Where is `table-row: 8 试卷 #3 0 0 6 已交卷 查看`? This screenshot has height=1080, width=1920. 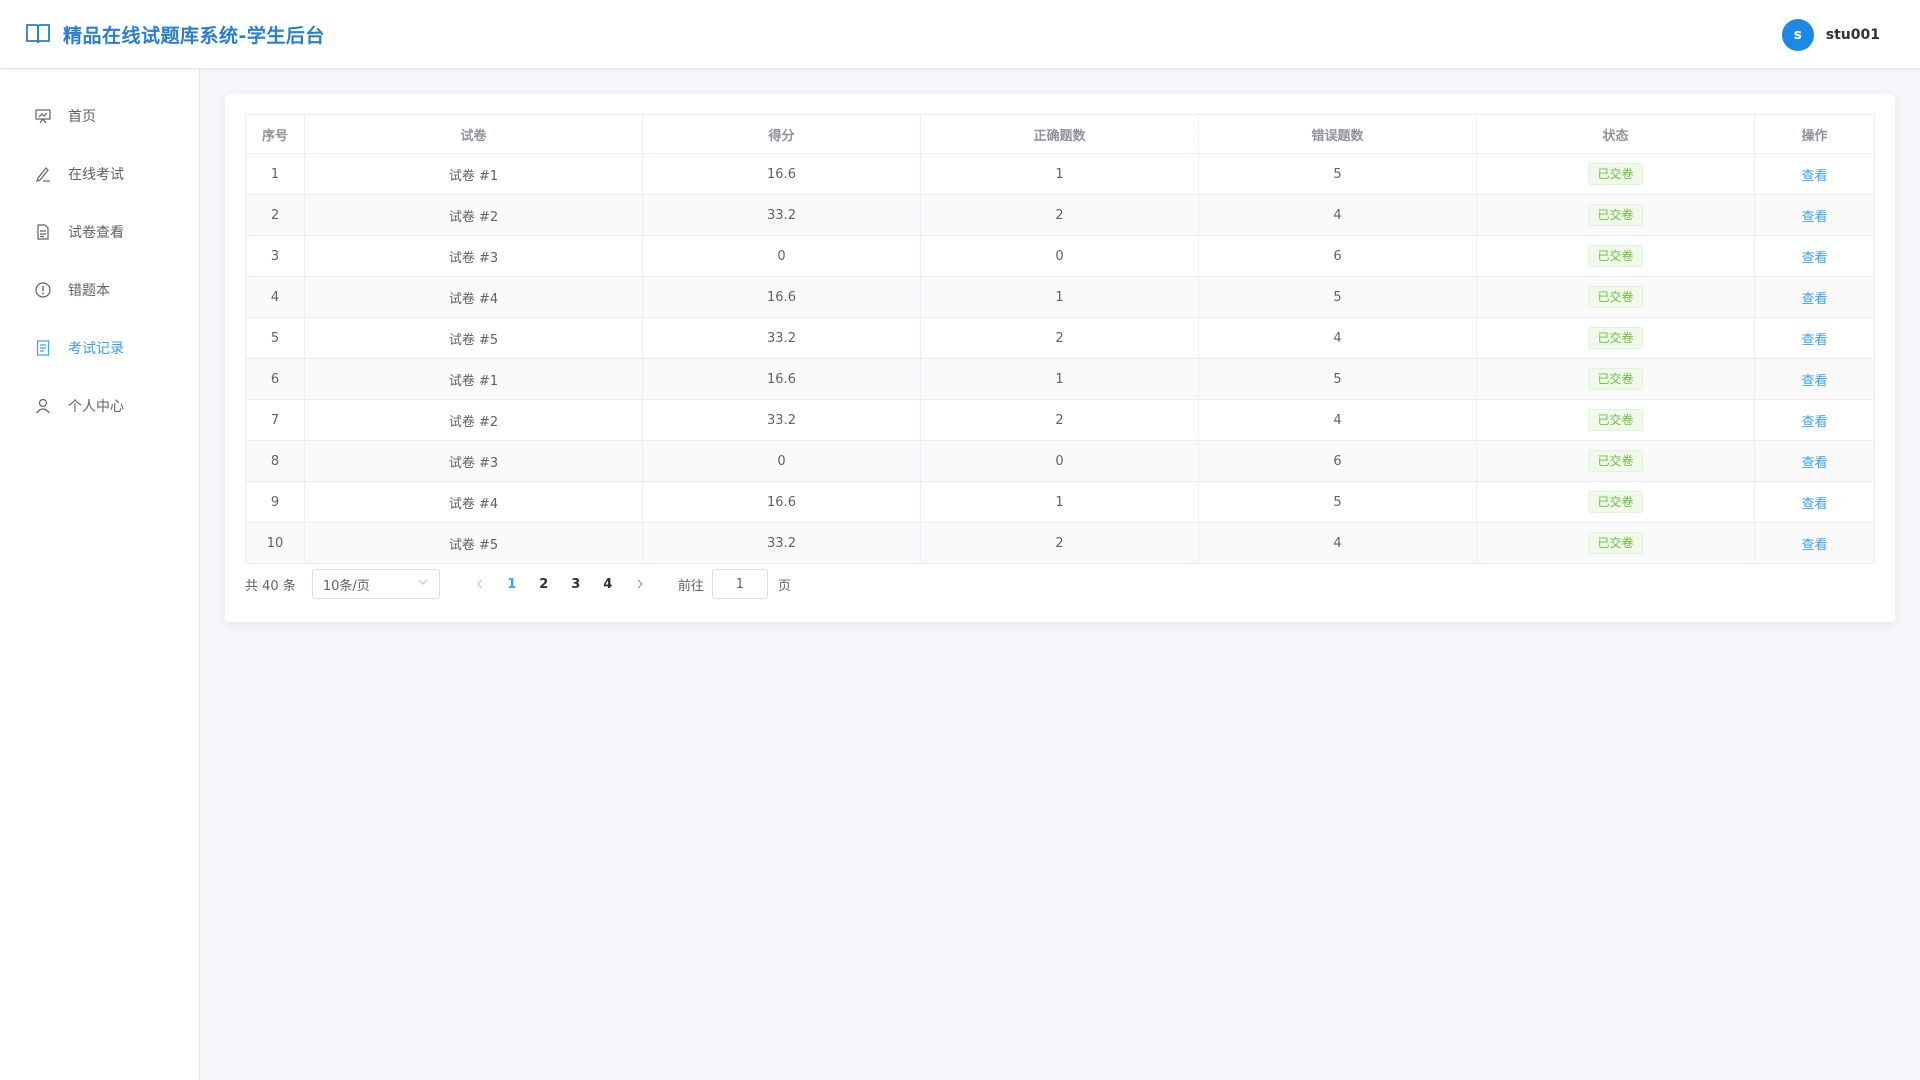
table-row: 8 试卷 #3 0 0 6 已交卷 查看 is located at coordinates (1060, 461).